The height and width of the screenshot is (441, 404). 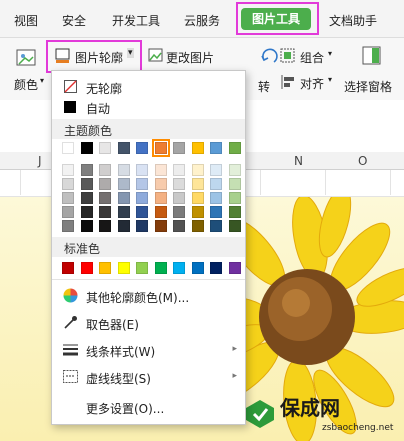 I want to click on menu-item-eyedropper: 取色器(E), so click(x=148, y=323).